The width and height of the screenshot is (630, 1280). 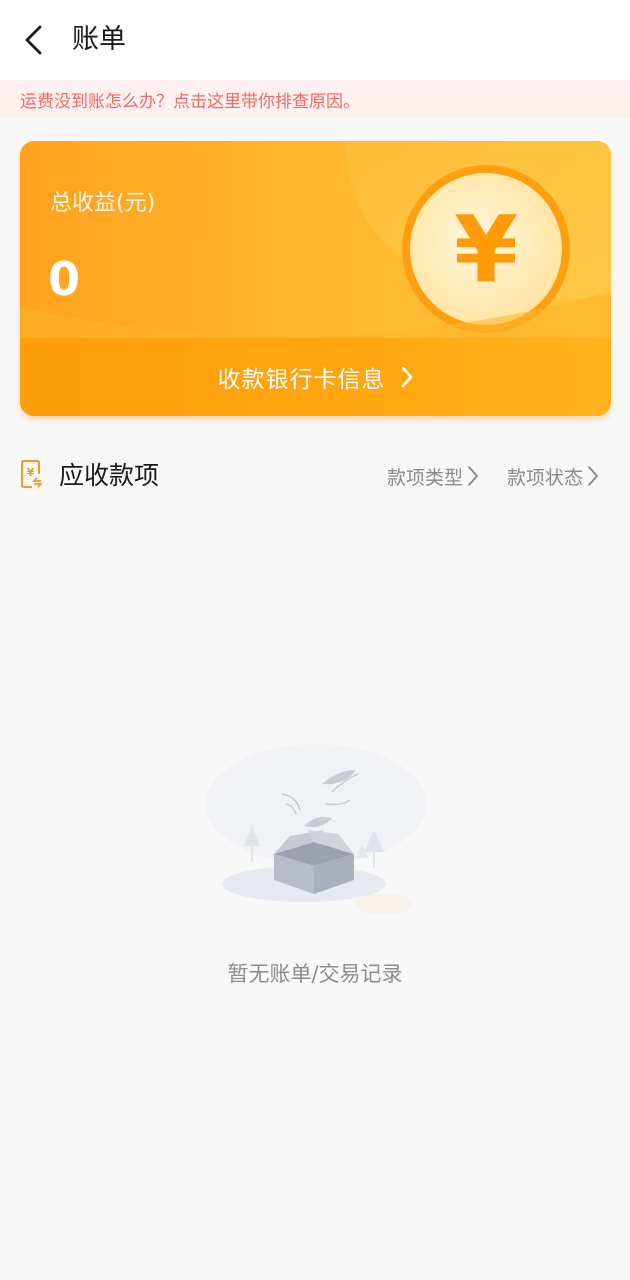 I want to click on page-title: 账单, so click(x=99, y=39).